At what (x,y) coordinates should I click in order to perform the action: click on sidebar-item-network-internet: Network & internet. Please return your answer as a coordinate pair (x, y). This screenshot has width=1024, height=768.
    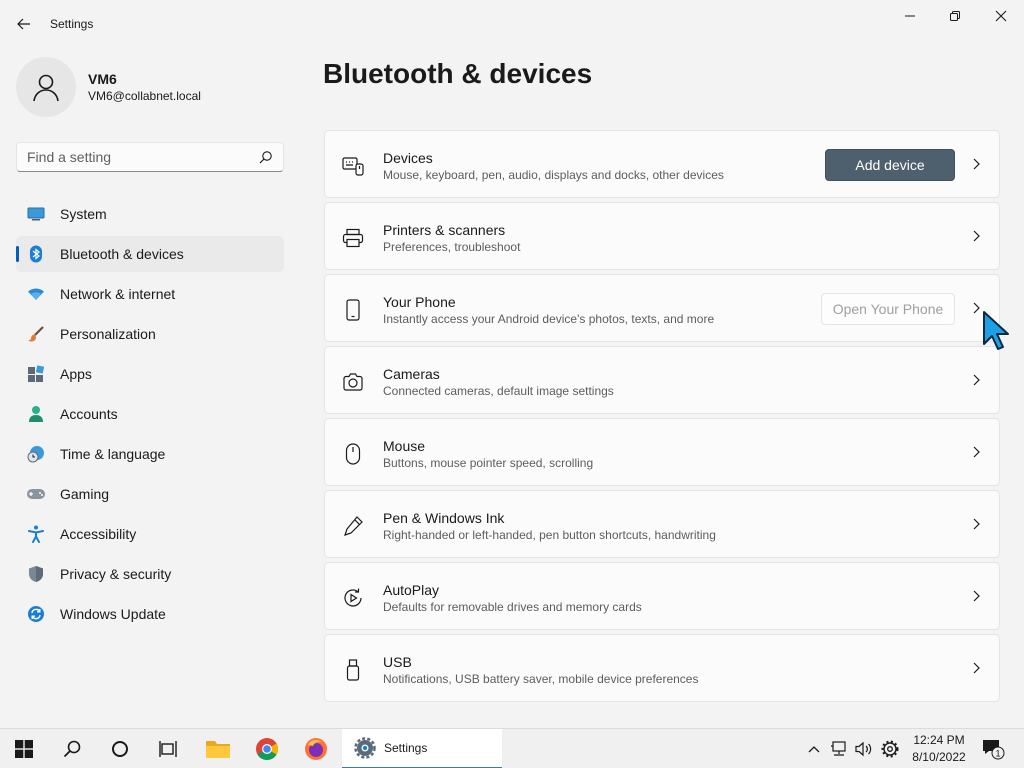
    Looking at the image, I should click on (150, 294).